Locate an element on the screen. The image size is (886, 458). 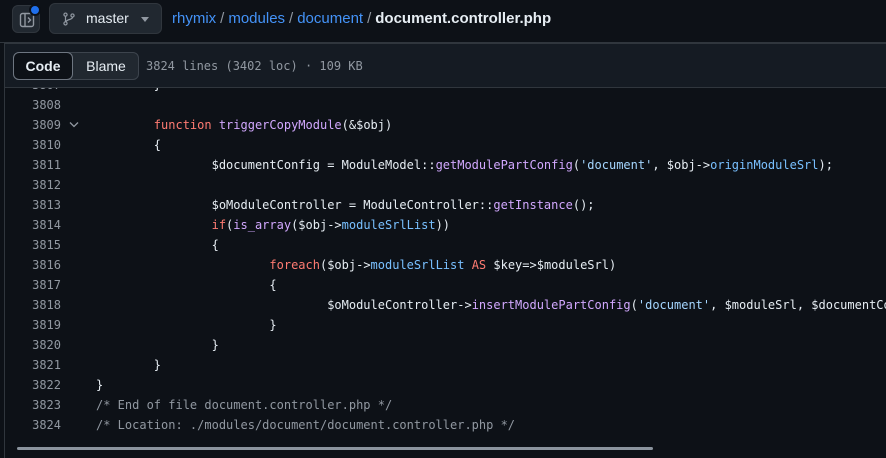
line-number: 3819 is located at coordinates (33, 325).